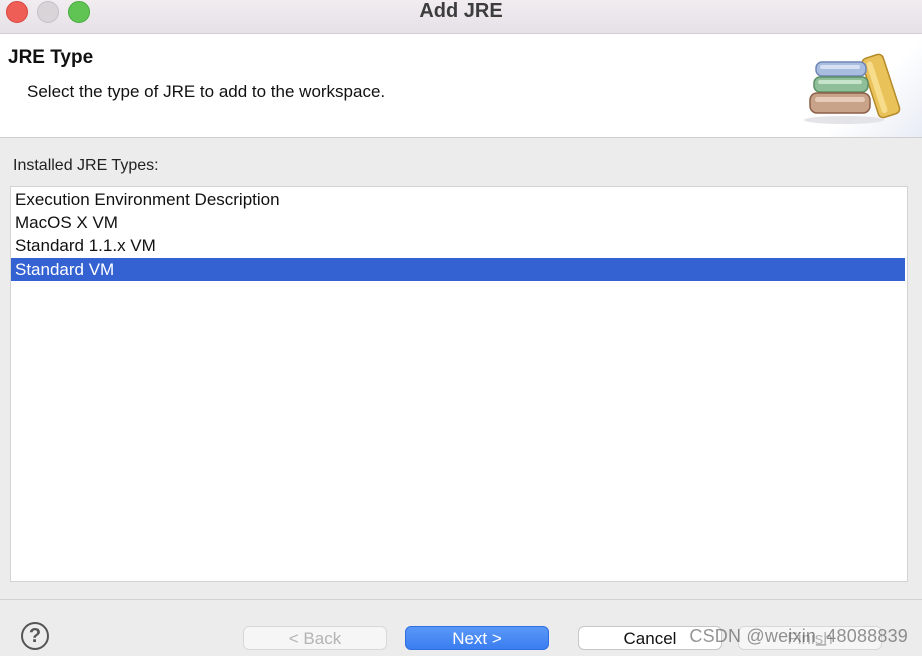  I want to click on footer-separator, so click(461, 599).